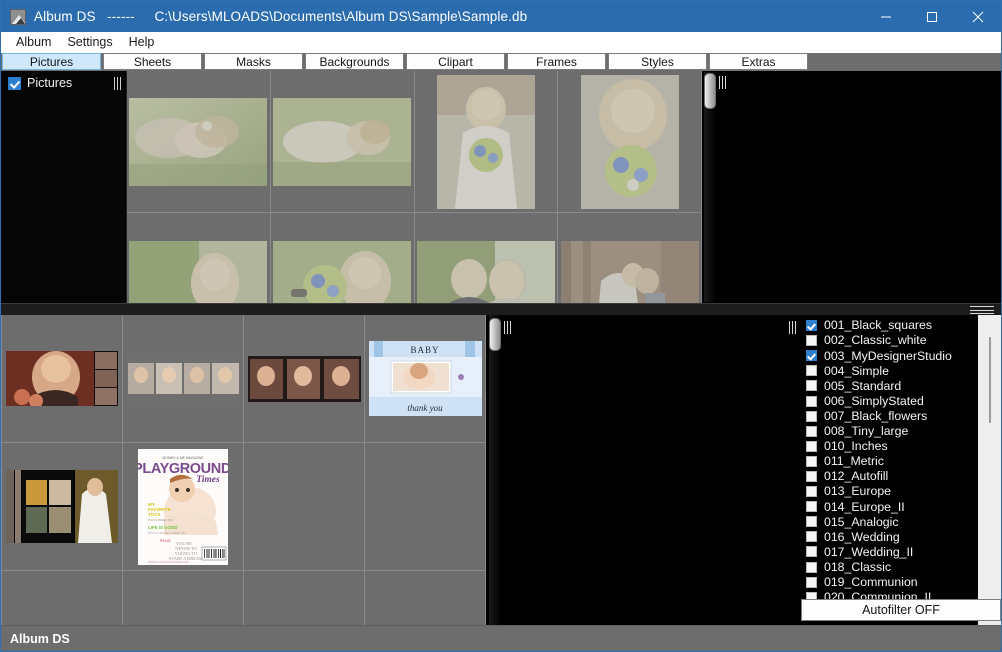 The height and width of the screenshot is (652, 1002). Describe the element at coordinates (64, 187) in the screenshot. I see `album-tree-panel: Pictures` at that location.